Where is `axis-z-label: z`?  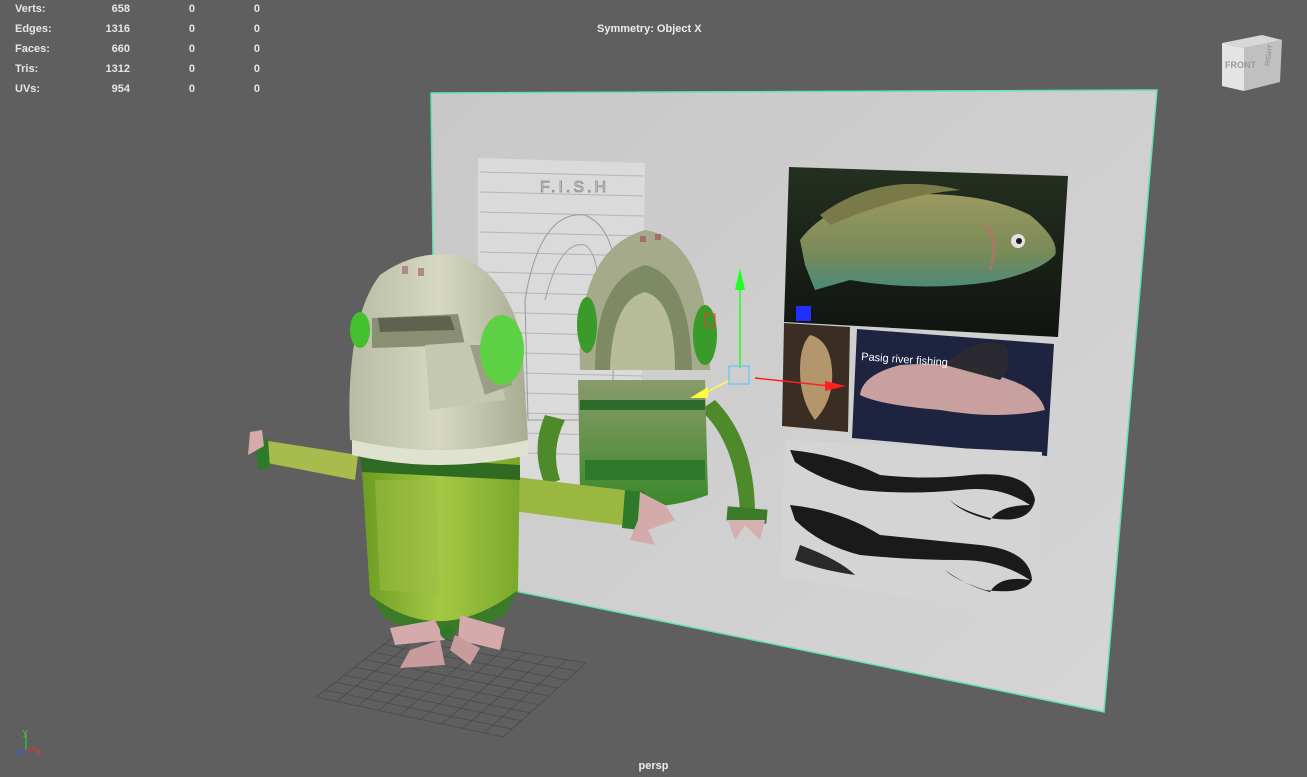
axis-z-label: z is located at coordinates (17, 753).